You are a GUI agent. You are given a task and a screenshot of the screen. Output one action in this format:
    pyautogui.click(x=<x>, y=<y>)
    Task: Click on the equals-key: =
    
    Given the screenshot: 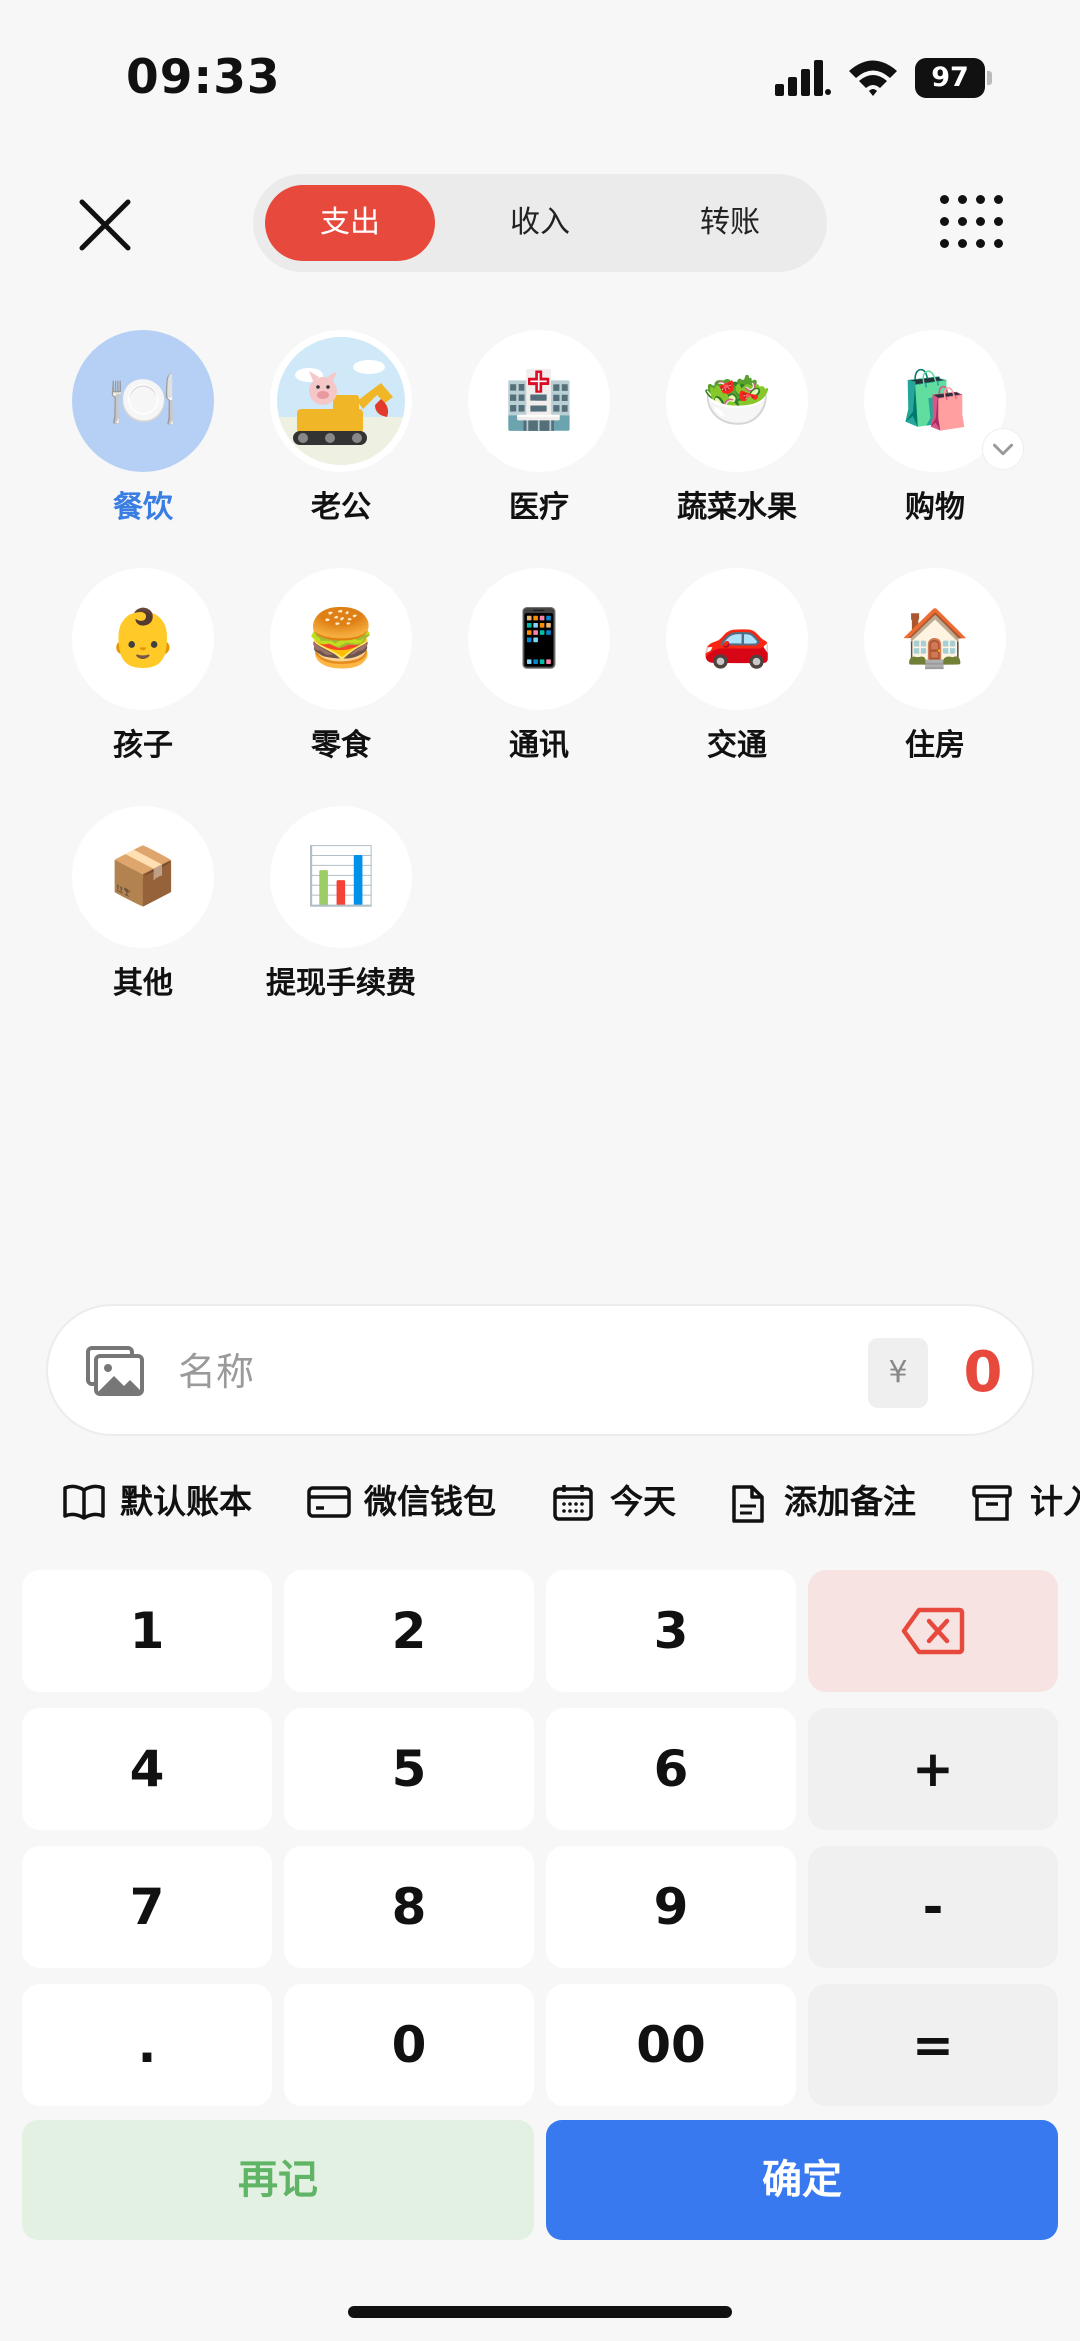 What is the action you would take?
    pyautogui.click(x=933, y=2045)
    